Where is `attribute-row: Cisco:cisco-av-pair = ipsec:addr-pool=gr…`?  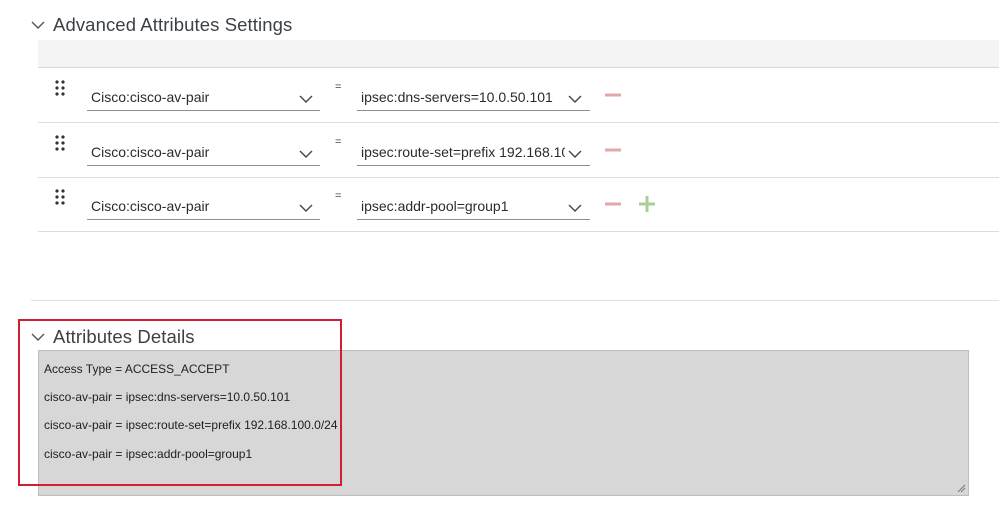 attribute-row: Cisco:cisco-av-pair = ipsec:addr-pool=gr… is located at coordinates (518, 204).